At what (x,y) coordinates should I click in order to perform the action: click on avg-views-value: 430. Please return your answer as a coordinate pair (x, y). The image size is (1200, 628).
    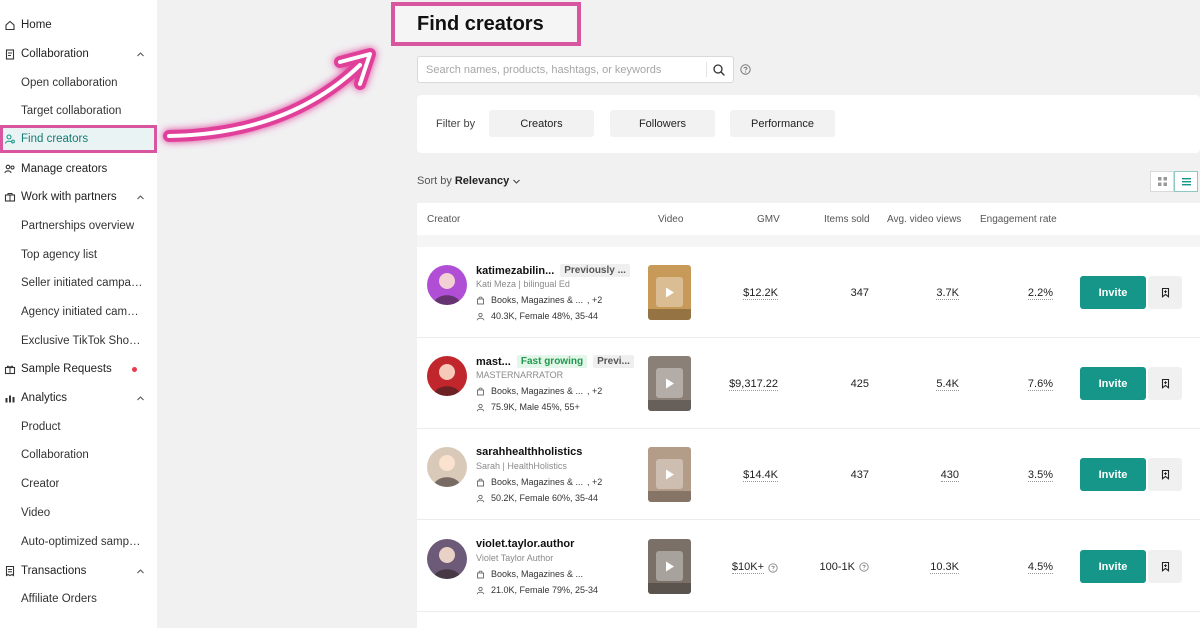
    Looking at the image, I should click on (949, 475).